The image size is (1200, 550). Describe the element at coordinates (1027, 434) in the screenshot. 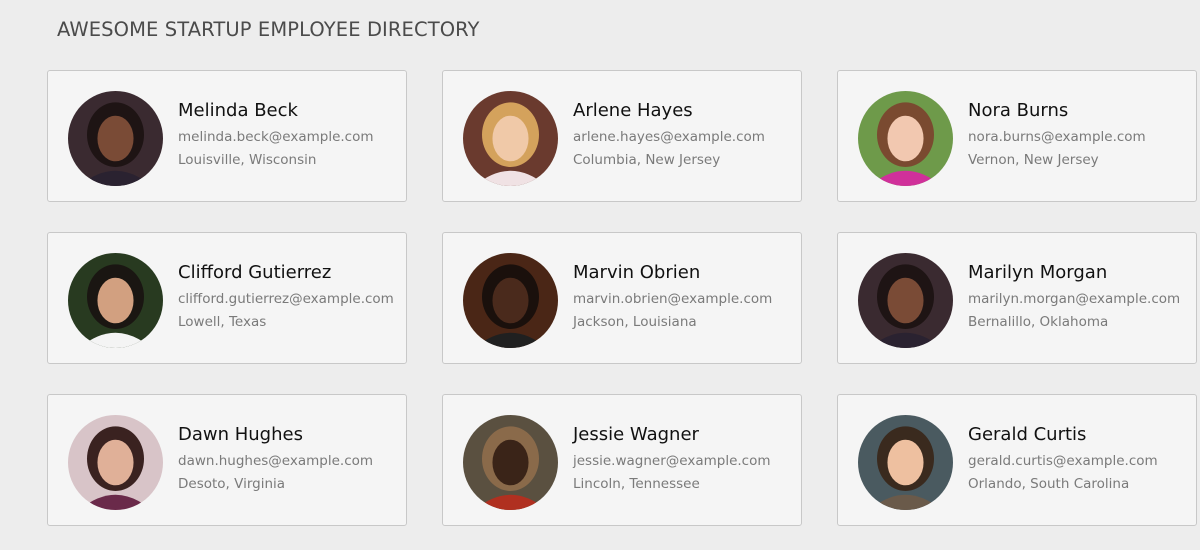

I see `employee-name: Gerald Curtis` at that location.